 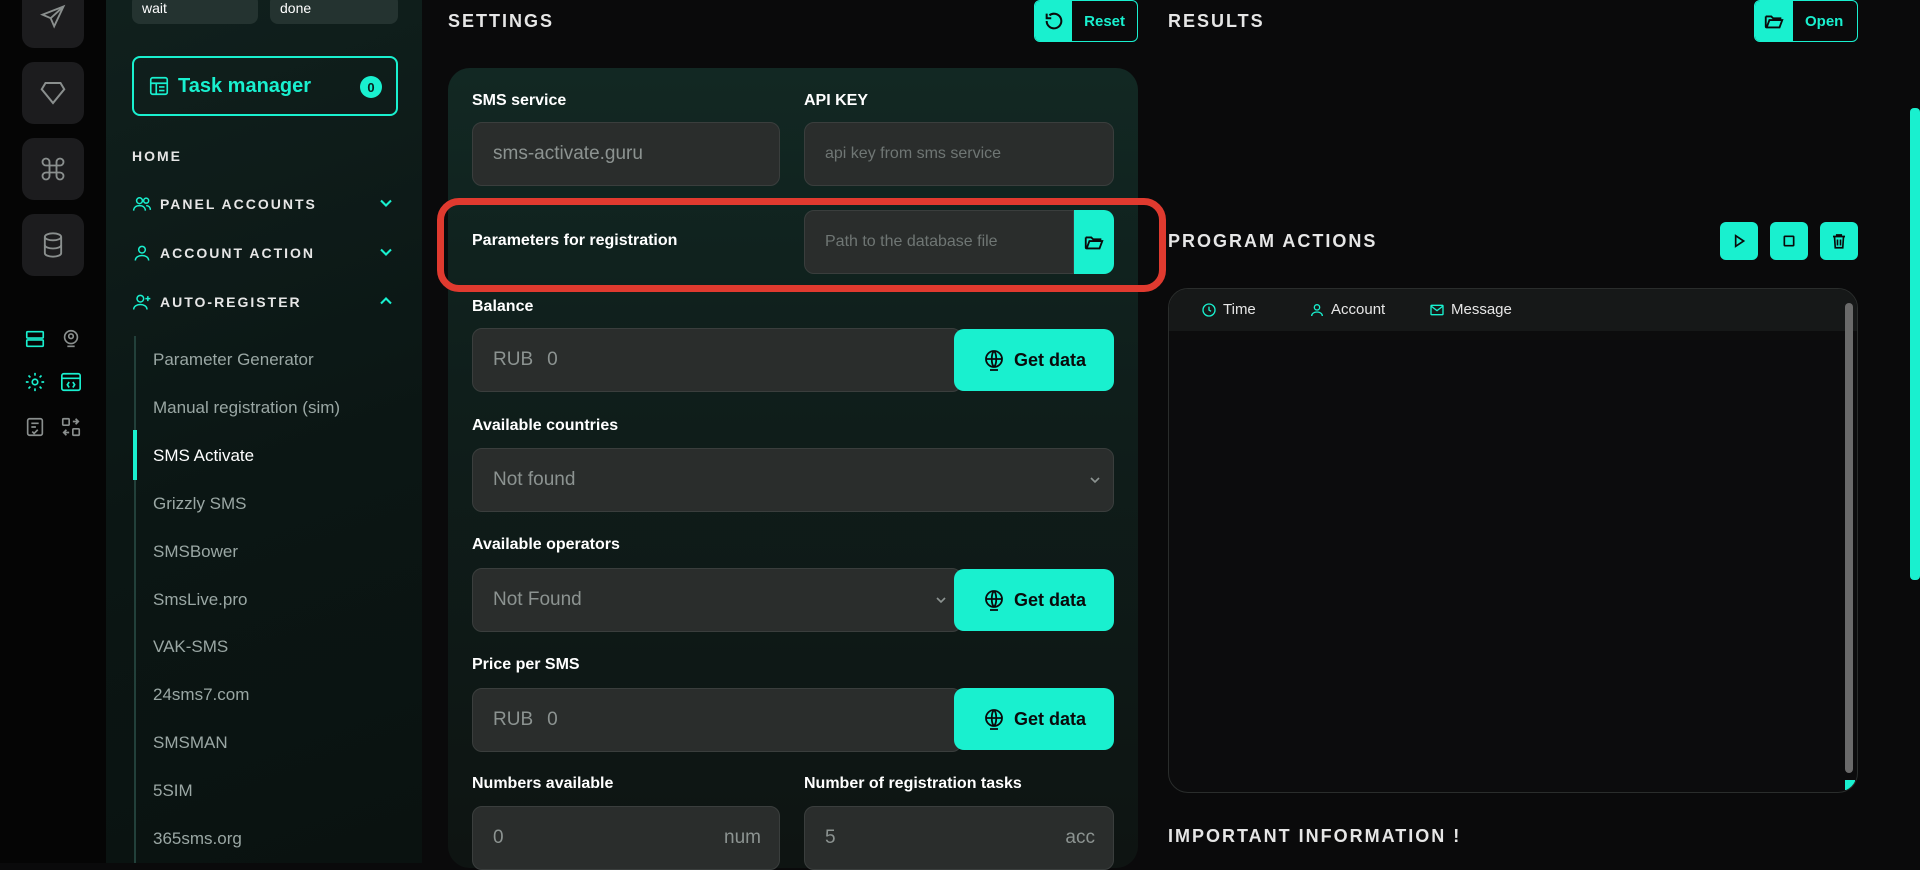 I want to click on nav-account-action: ACCOUNT ACTION, so click(x=223, y=253).